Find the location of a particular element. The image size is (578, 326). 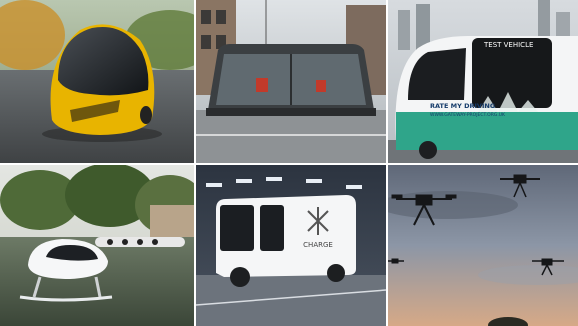

banner-text: TEST VEHICLE is located at coordinates (508, 45).